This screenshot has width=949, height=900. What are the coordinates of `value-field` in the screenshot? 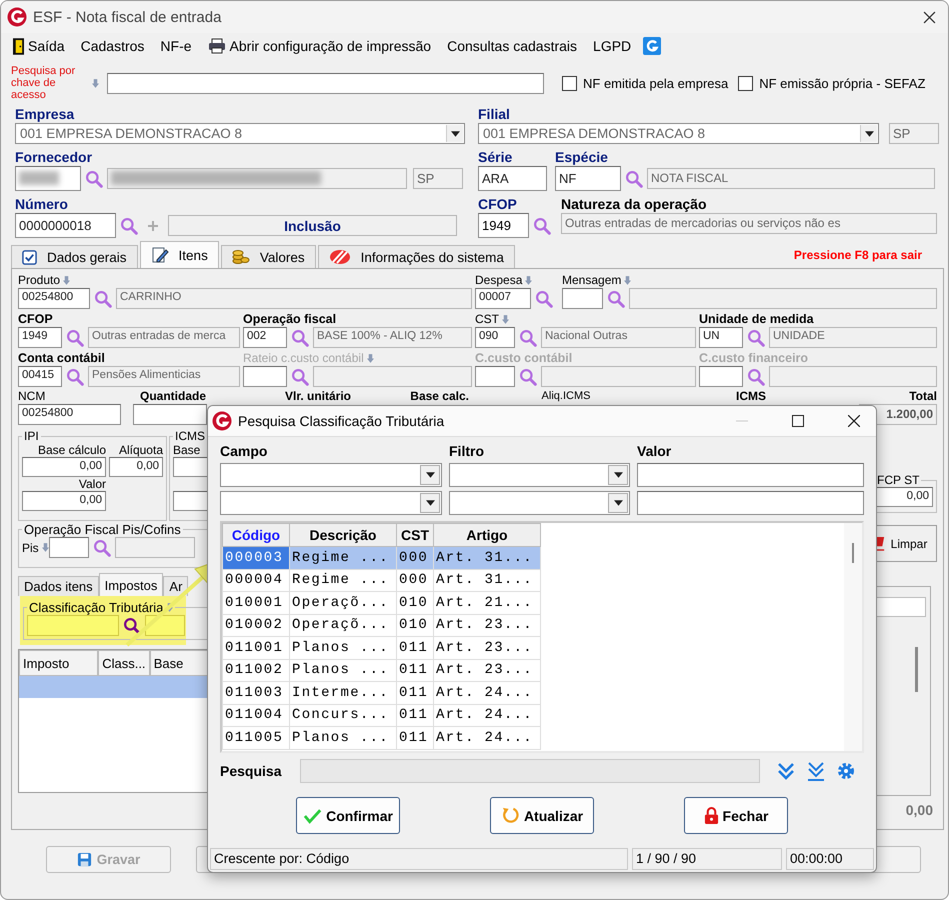 It's located at (750, 475).